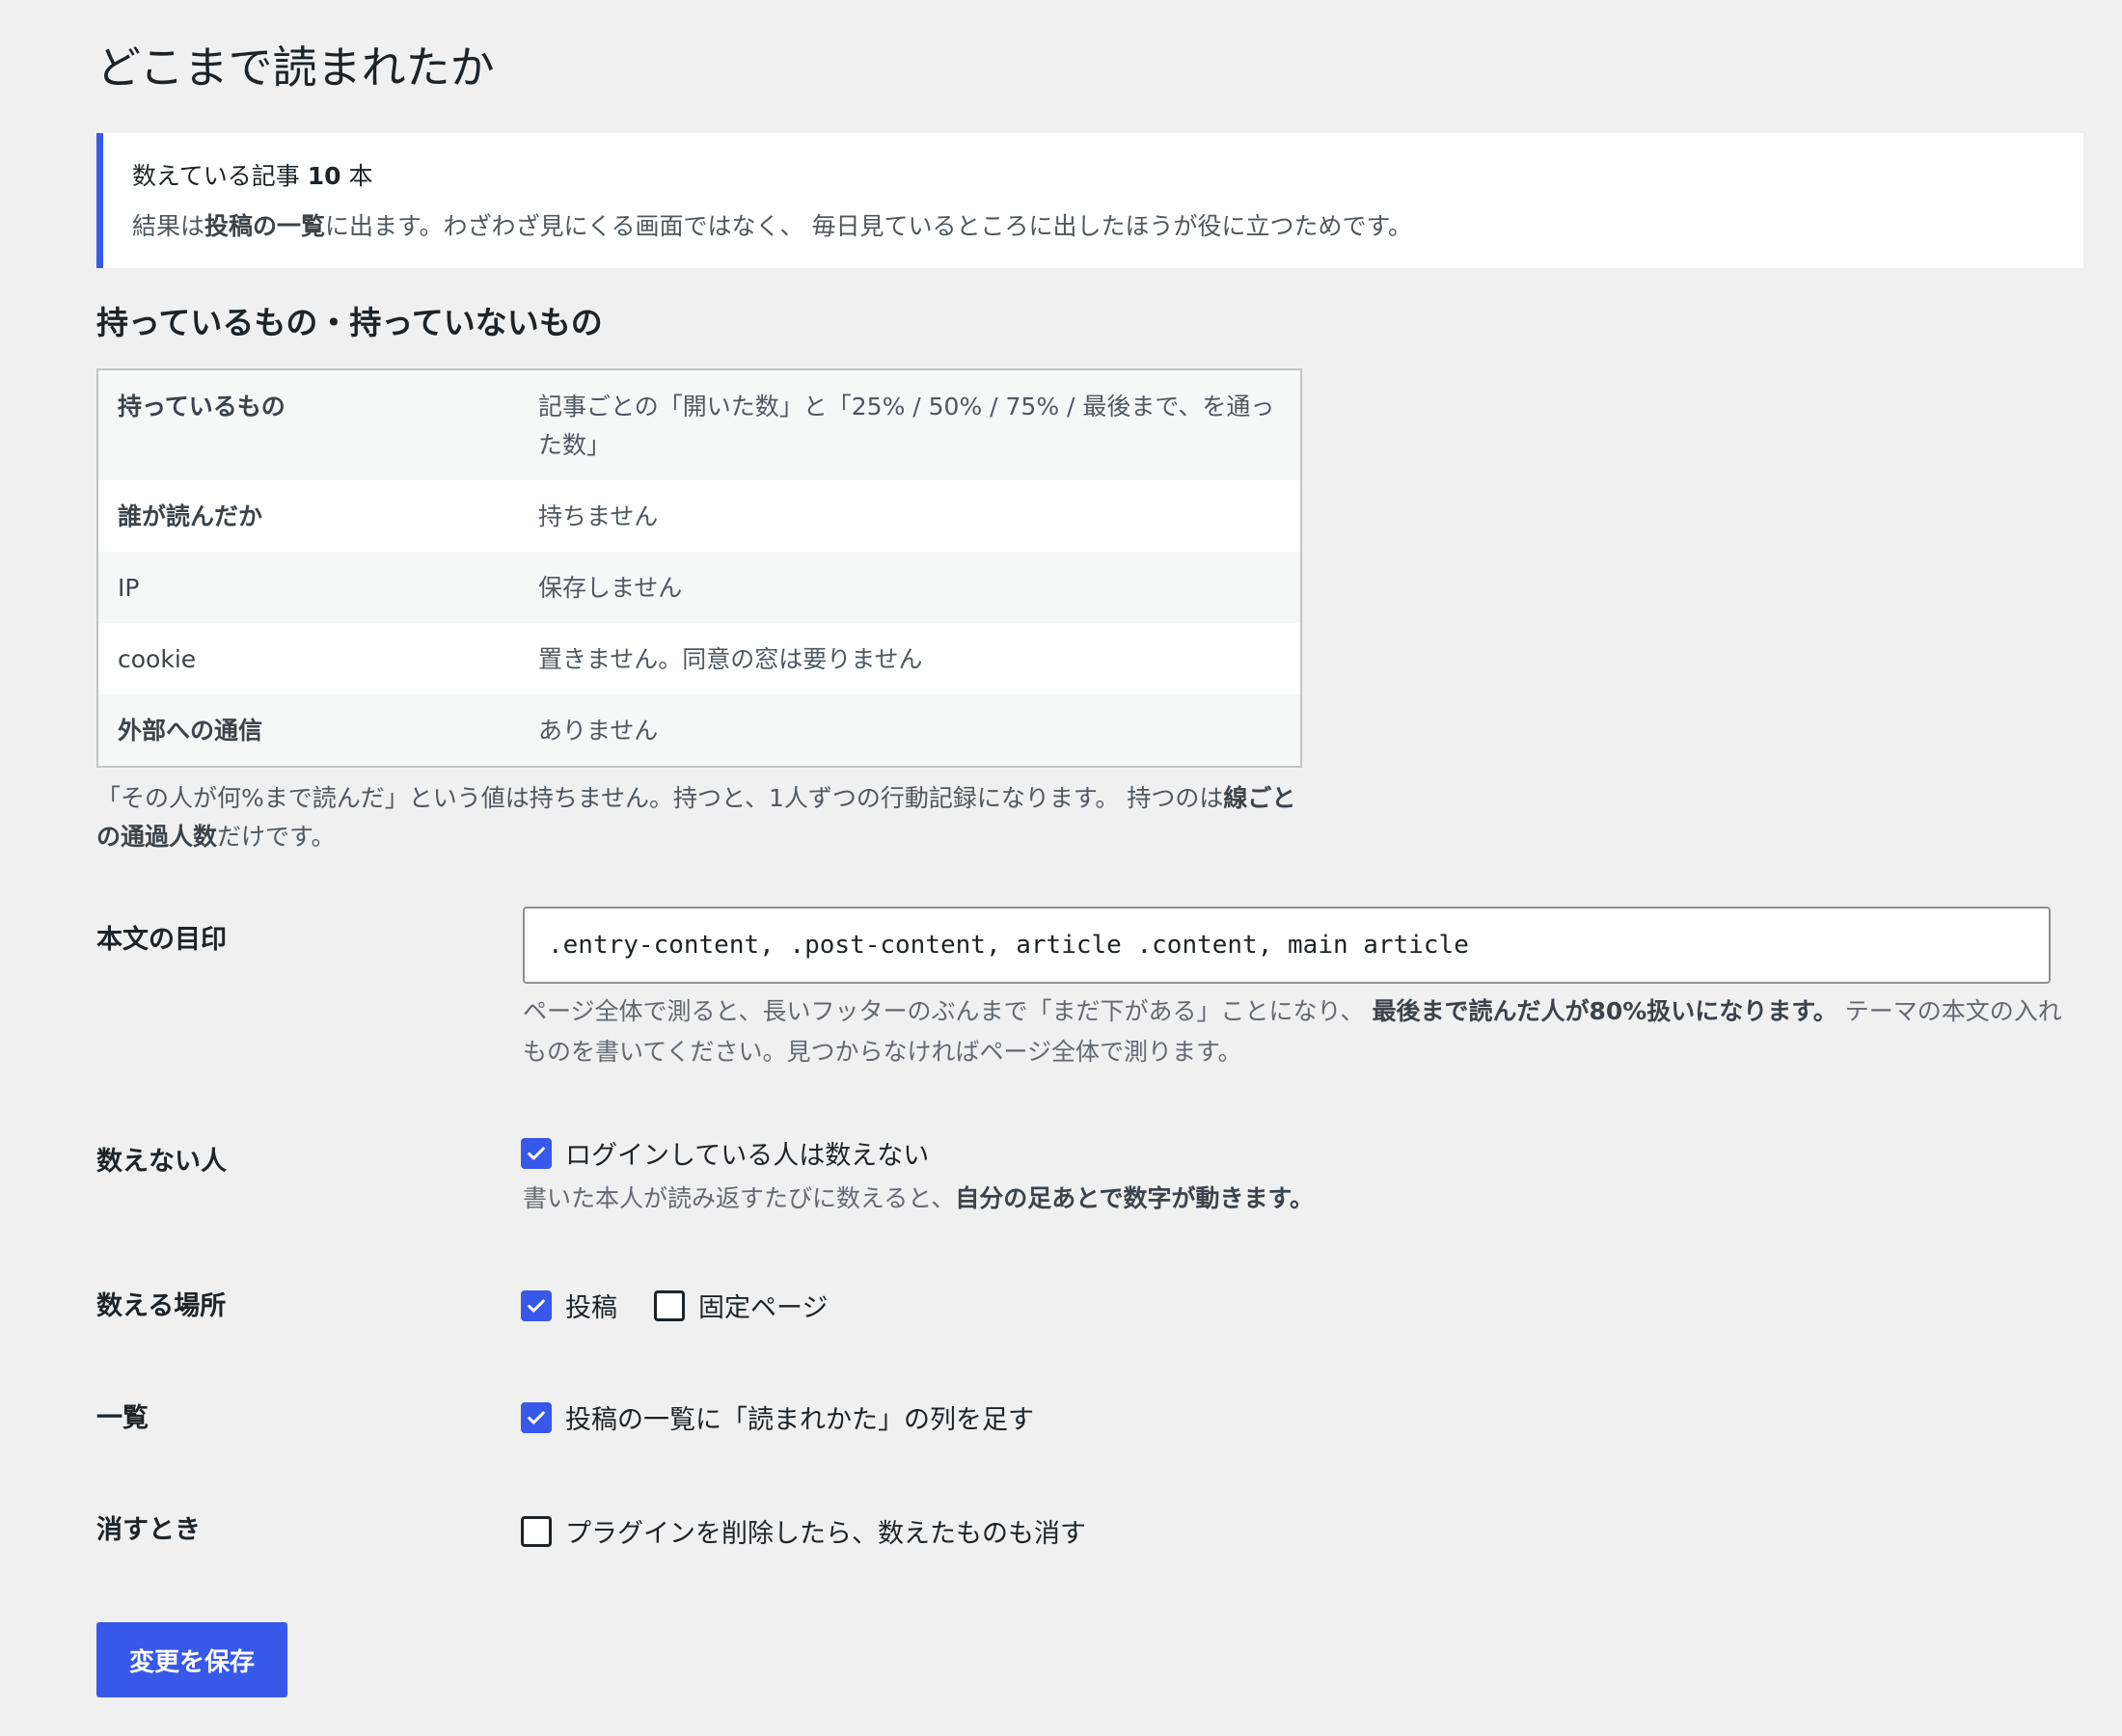  Describe the element at coordinates (826, 1531) in the screenshot. I see `uninstall-delete-label: プラグインを削除したら、数えたものも消す` at that location.